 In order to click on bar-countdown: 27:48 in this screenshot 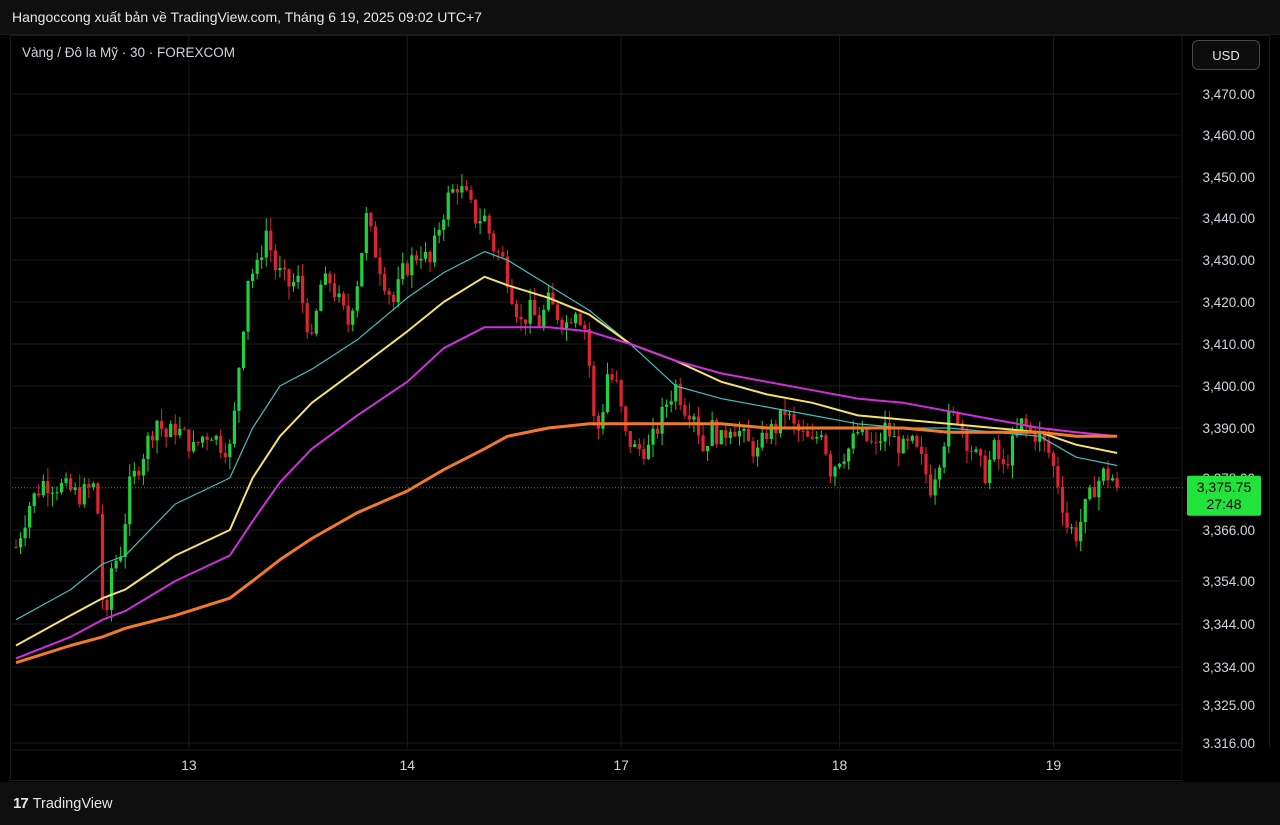, I will do `click(1223, 504)`.